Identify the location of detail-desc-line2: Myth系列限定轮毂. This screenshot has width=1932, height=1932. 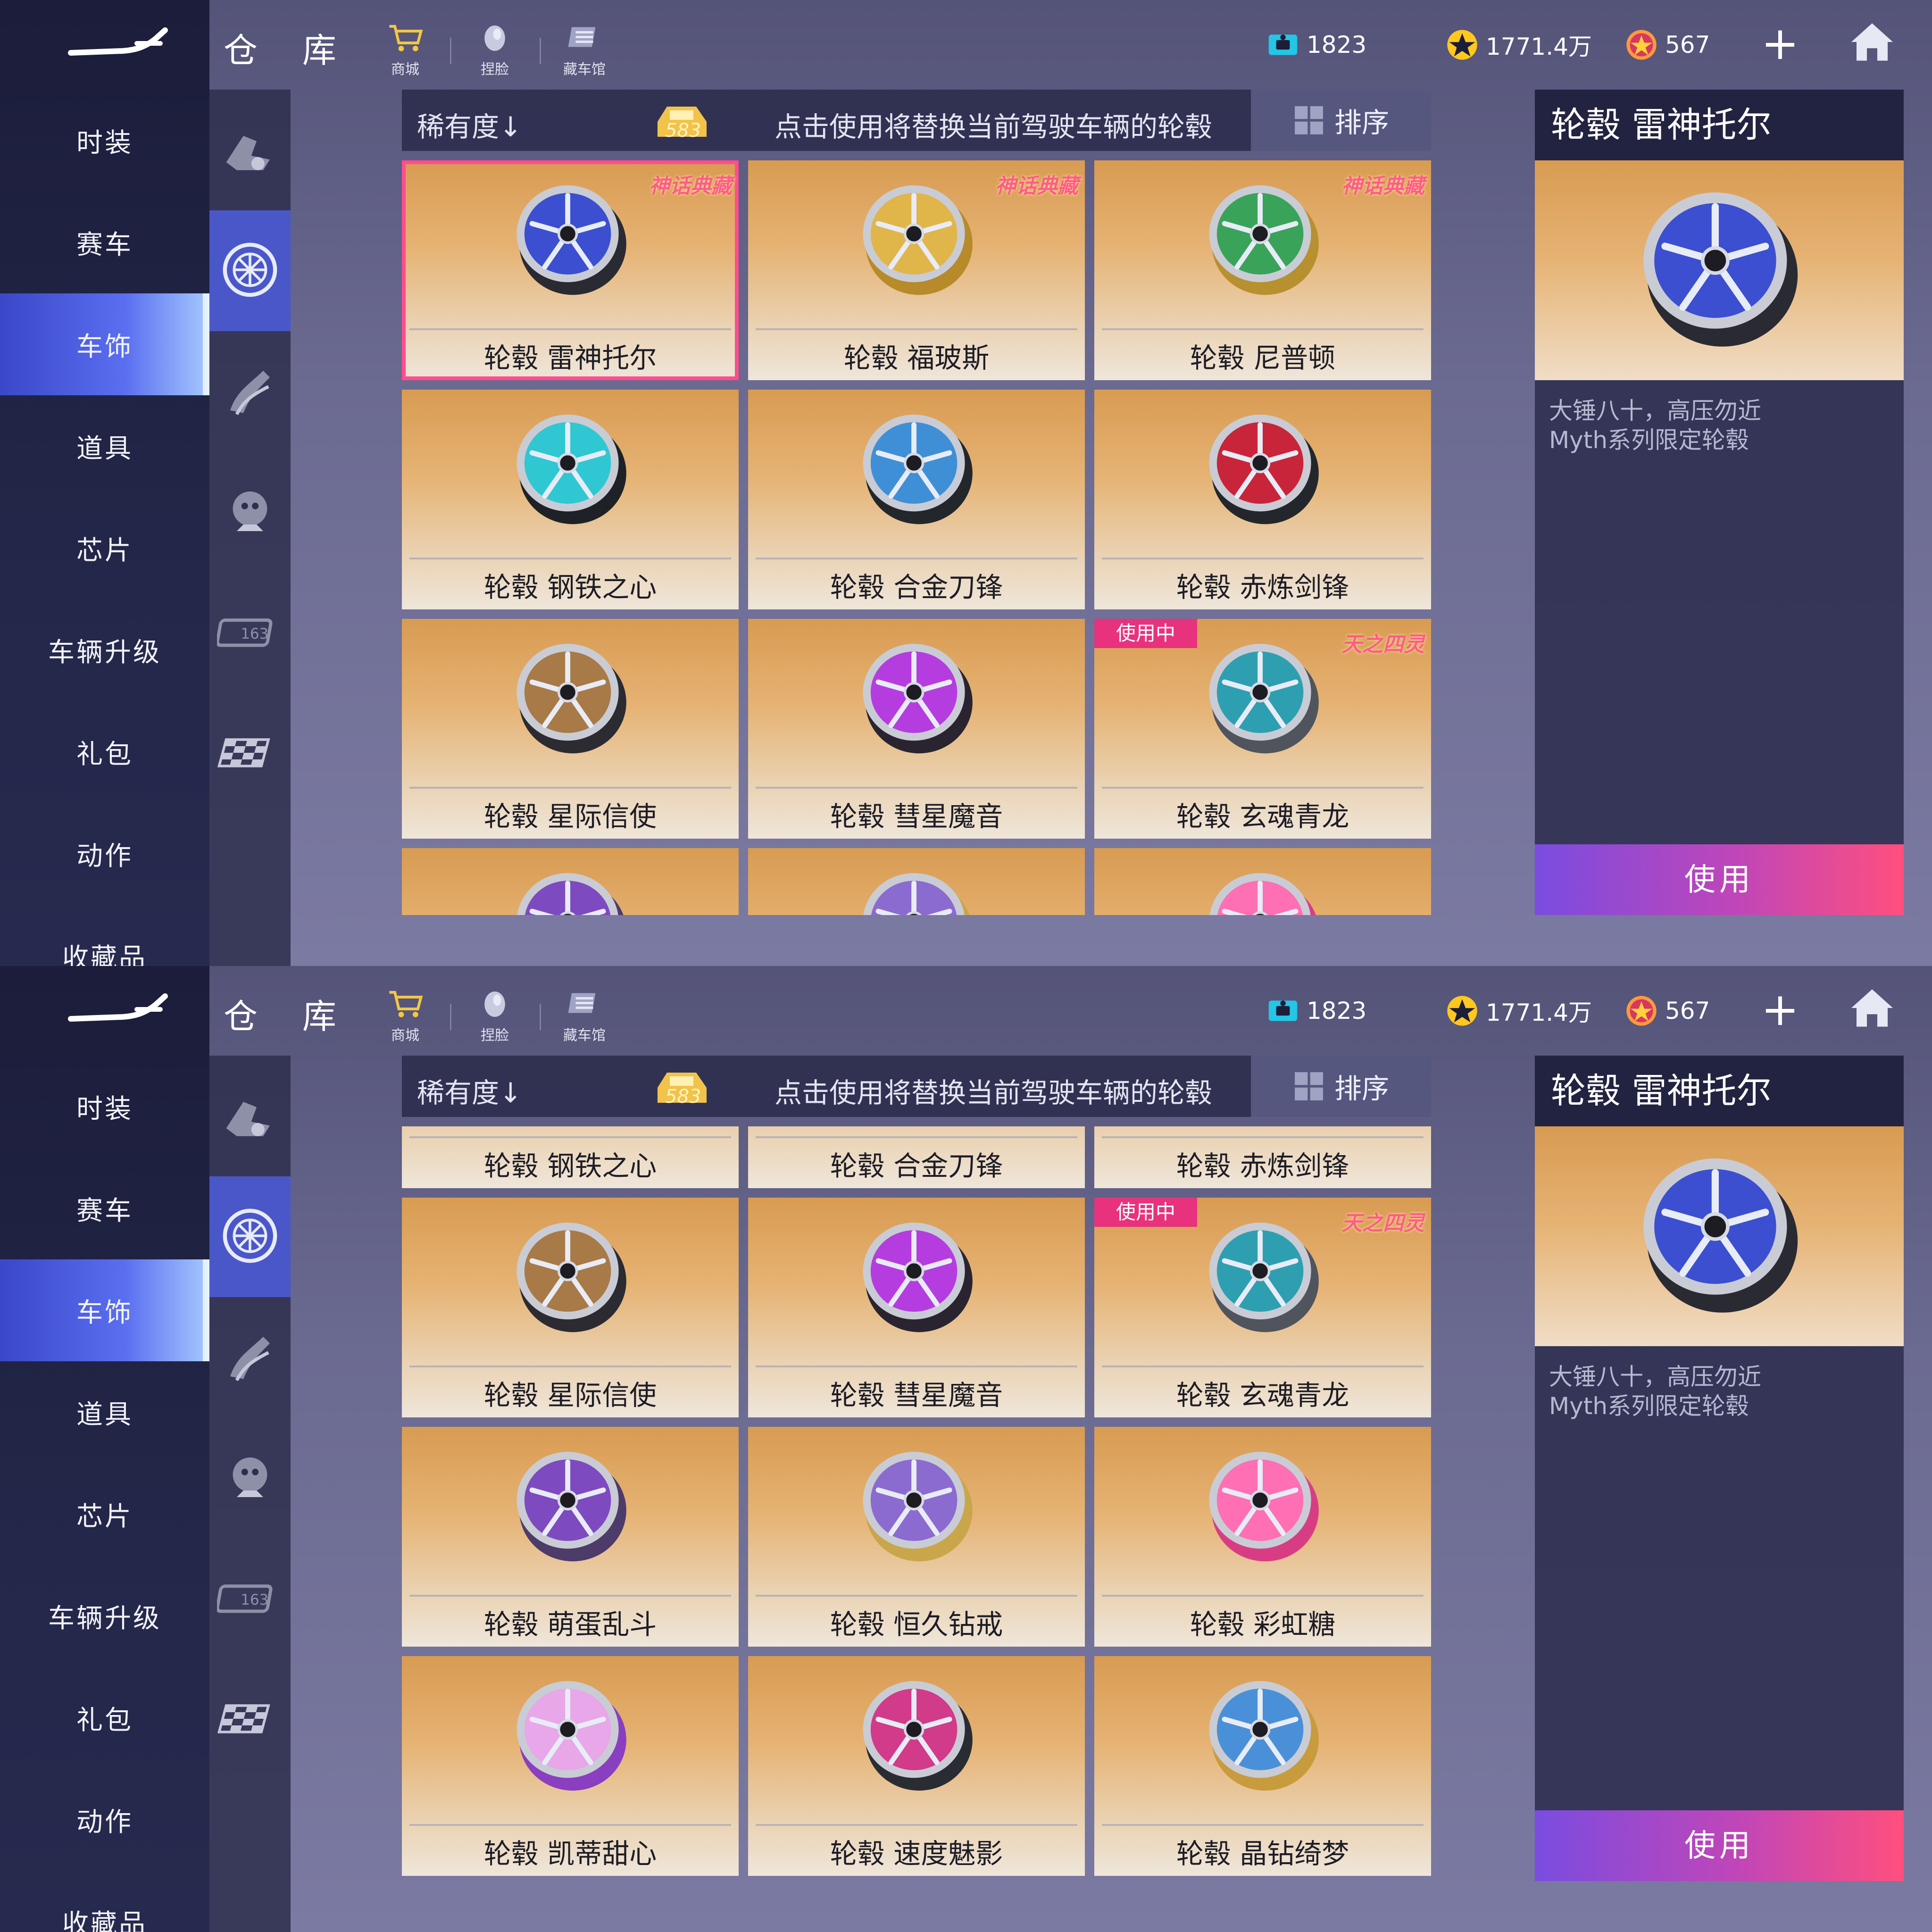
(1649, 1406).